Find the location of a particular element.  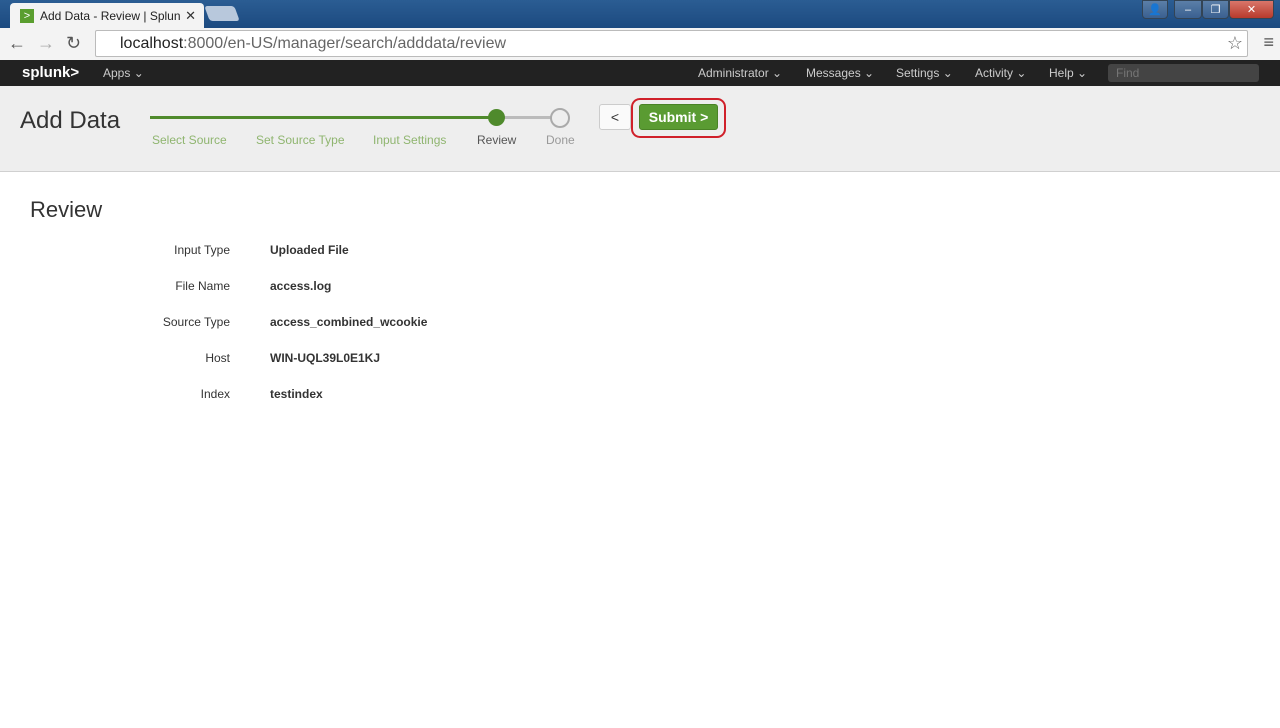

close-tab-icon: ✕ is located at coordinates (190, 16).